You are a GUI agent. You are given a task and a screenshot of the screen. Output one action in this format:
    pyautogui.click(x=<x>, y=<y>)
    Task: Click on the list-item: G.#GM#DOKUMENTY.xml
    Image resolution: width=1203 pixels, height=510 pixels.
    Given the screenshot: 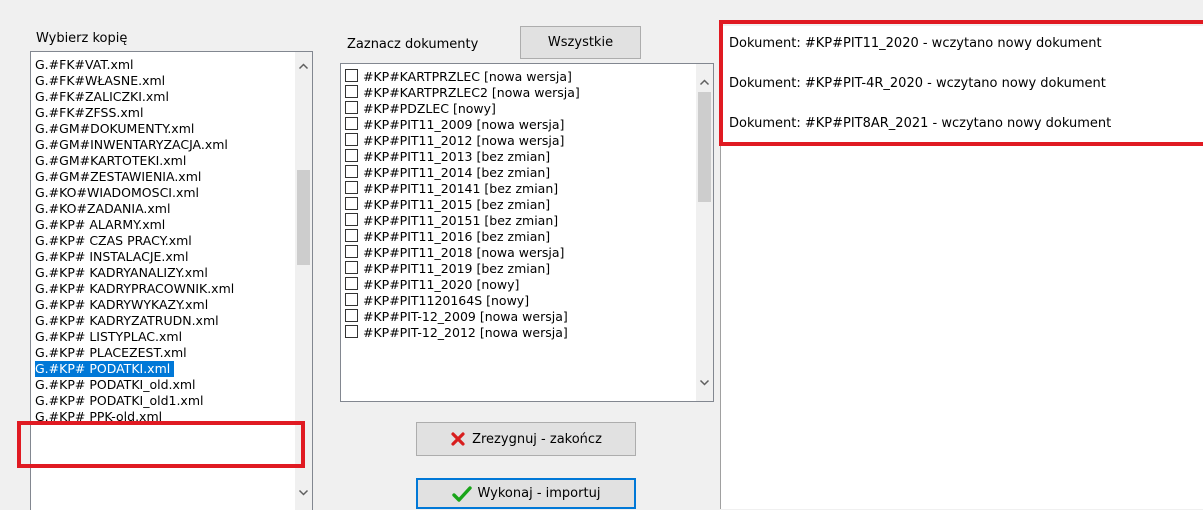 What is the action you would take?
    pyautogui.click(x=114, y=129)
    